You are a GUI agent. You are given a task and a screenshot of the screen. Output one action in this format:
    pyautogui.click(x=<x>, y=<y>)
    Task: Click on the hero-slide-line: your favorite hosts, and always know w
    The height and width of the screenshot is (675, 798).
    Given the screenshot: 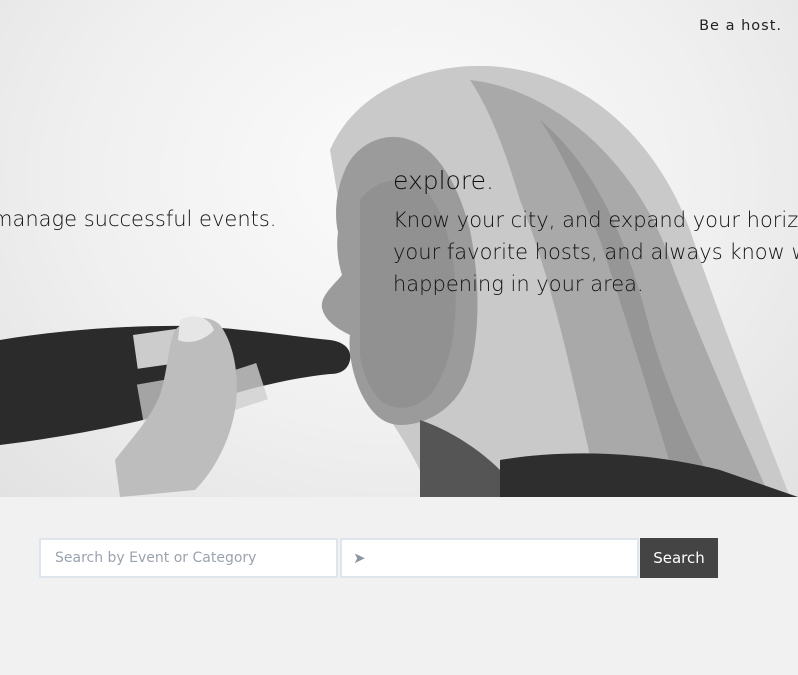 What is the action you would take?
    pyautogui.click(x=595, y=252)
    